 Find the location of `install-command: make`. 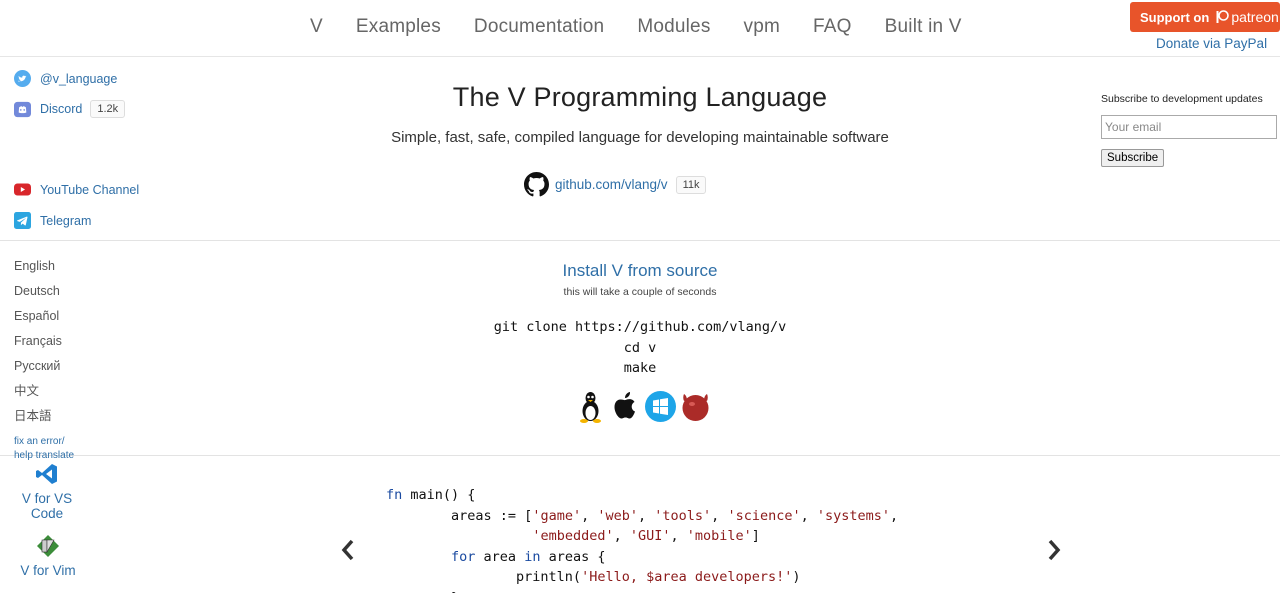

install-command: make is located at coordinates (640, 368).